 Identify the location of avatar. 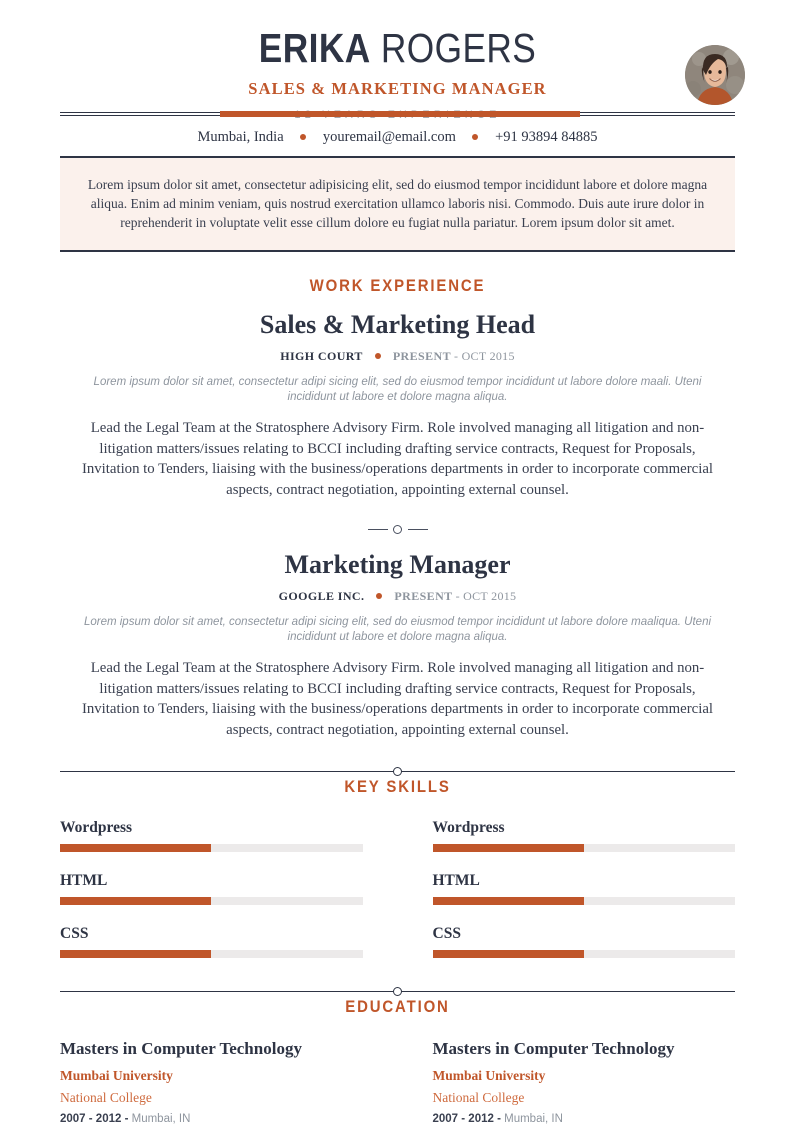
(715, 75).